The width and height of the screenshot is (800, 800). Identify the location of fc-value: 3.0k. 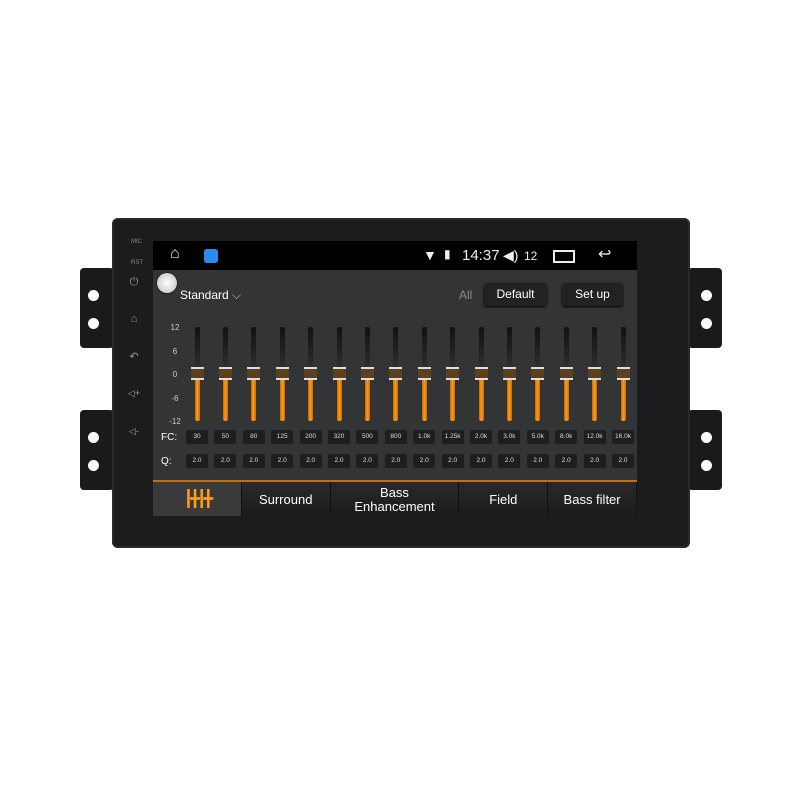
(509, 437).